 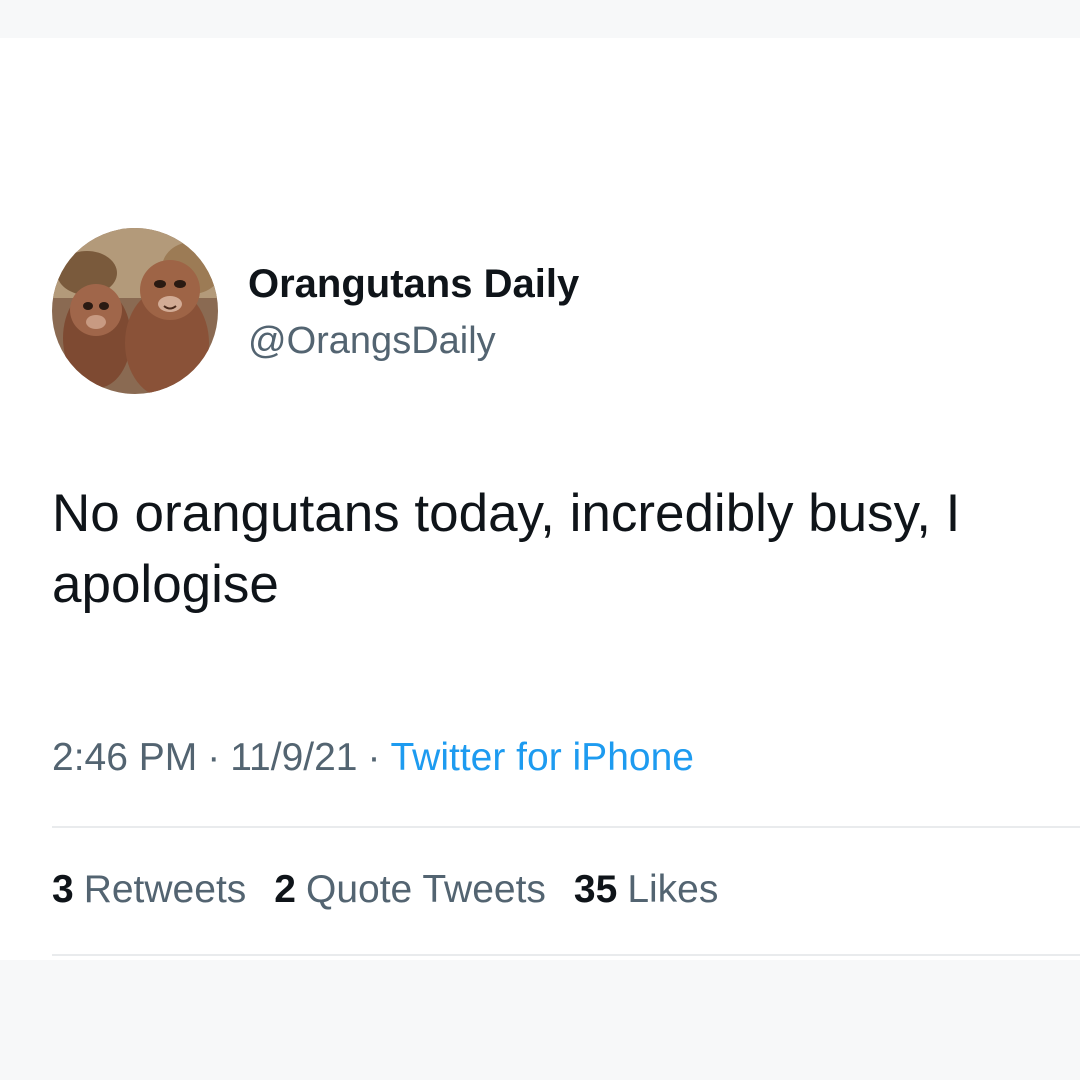 What do you see at coordinates (124, 757) in the screenshot?
I see `tweet-time: 2:46 PM` at bounding box center [124, 757].